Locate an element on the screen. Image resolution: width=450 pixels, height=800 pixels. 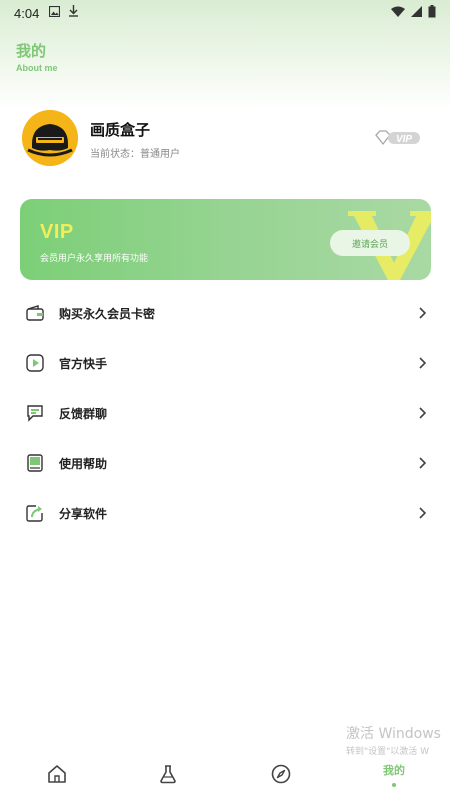
menu-item-label: 购买永久会员卡密 is located at coordinates (107, 313).